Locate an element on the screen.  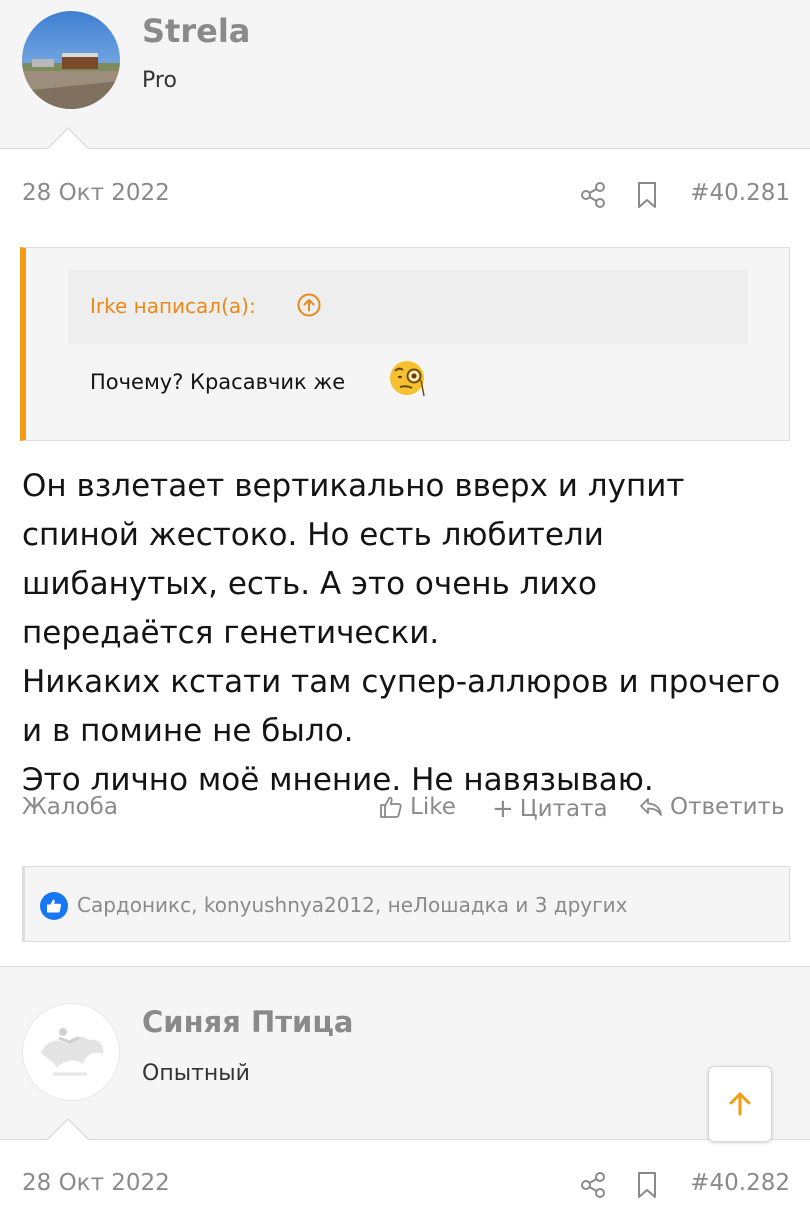
quote-text: Почему? Красавчик же is located at coordinates (218, 382).